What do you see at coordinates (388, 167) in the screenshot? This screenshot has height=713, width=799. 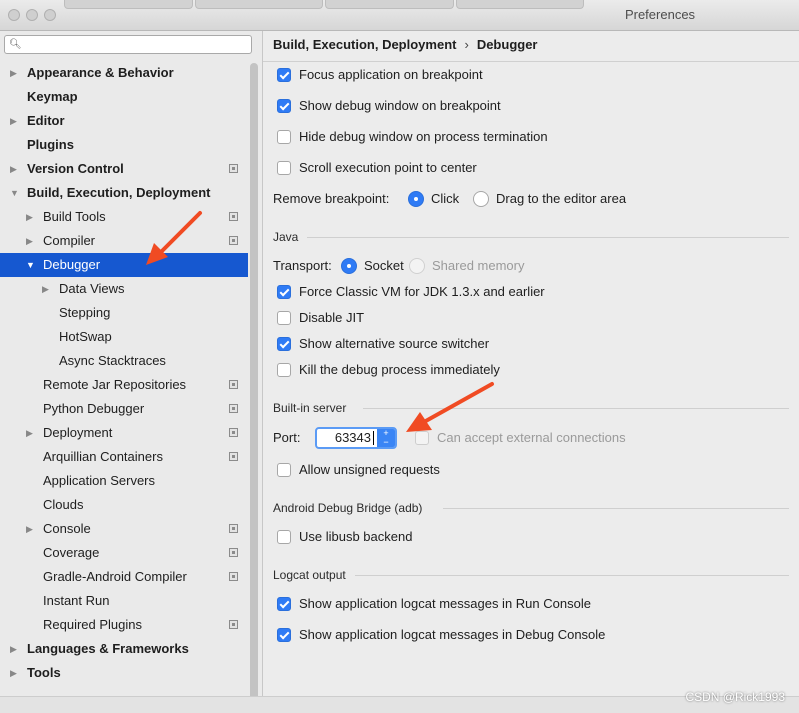 I see `checkbox-label: Scroll execution point to center` at bounding box center [388, 167].